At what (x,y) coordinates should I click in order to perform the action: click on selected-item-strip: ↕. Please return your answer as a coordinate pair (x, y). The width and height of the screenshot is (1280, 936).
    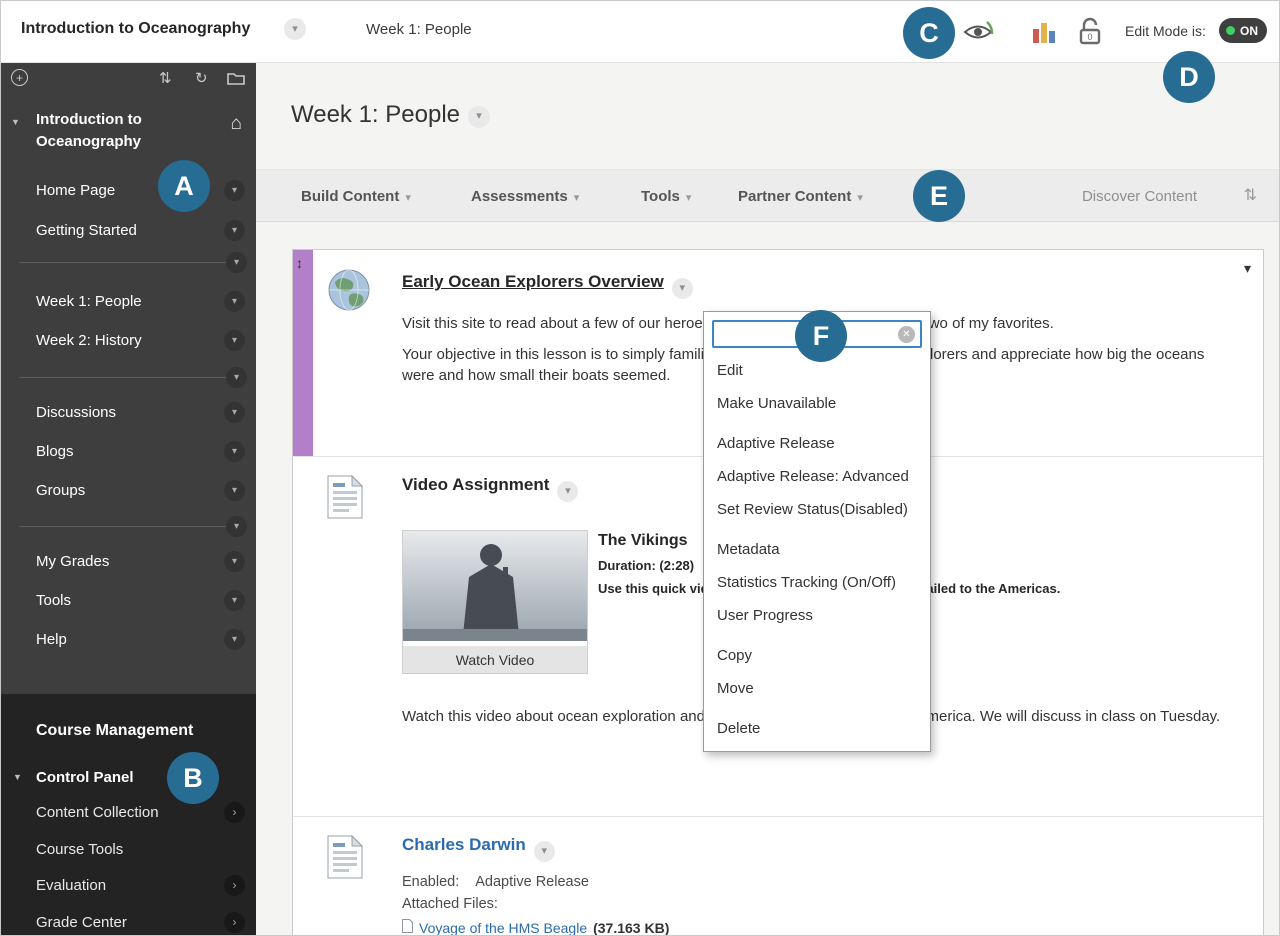
    Looking at the image, I should click on (303, 353).